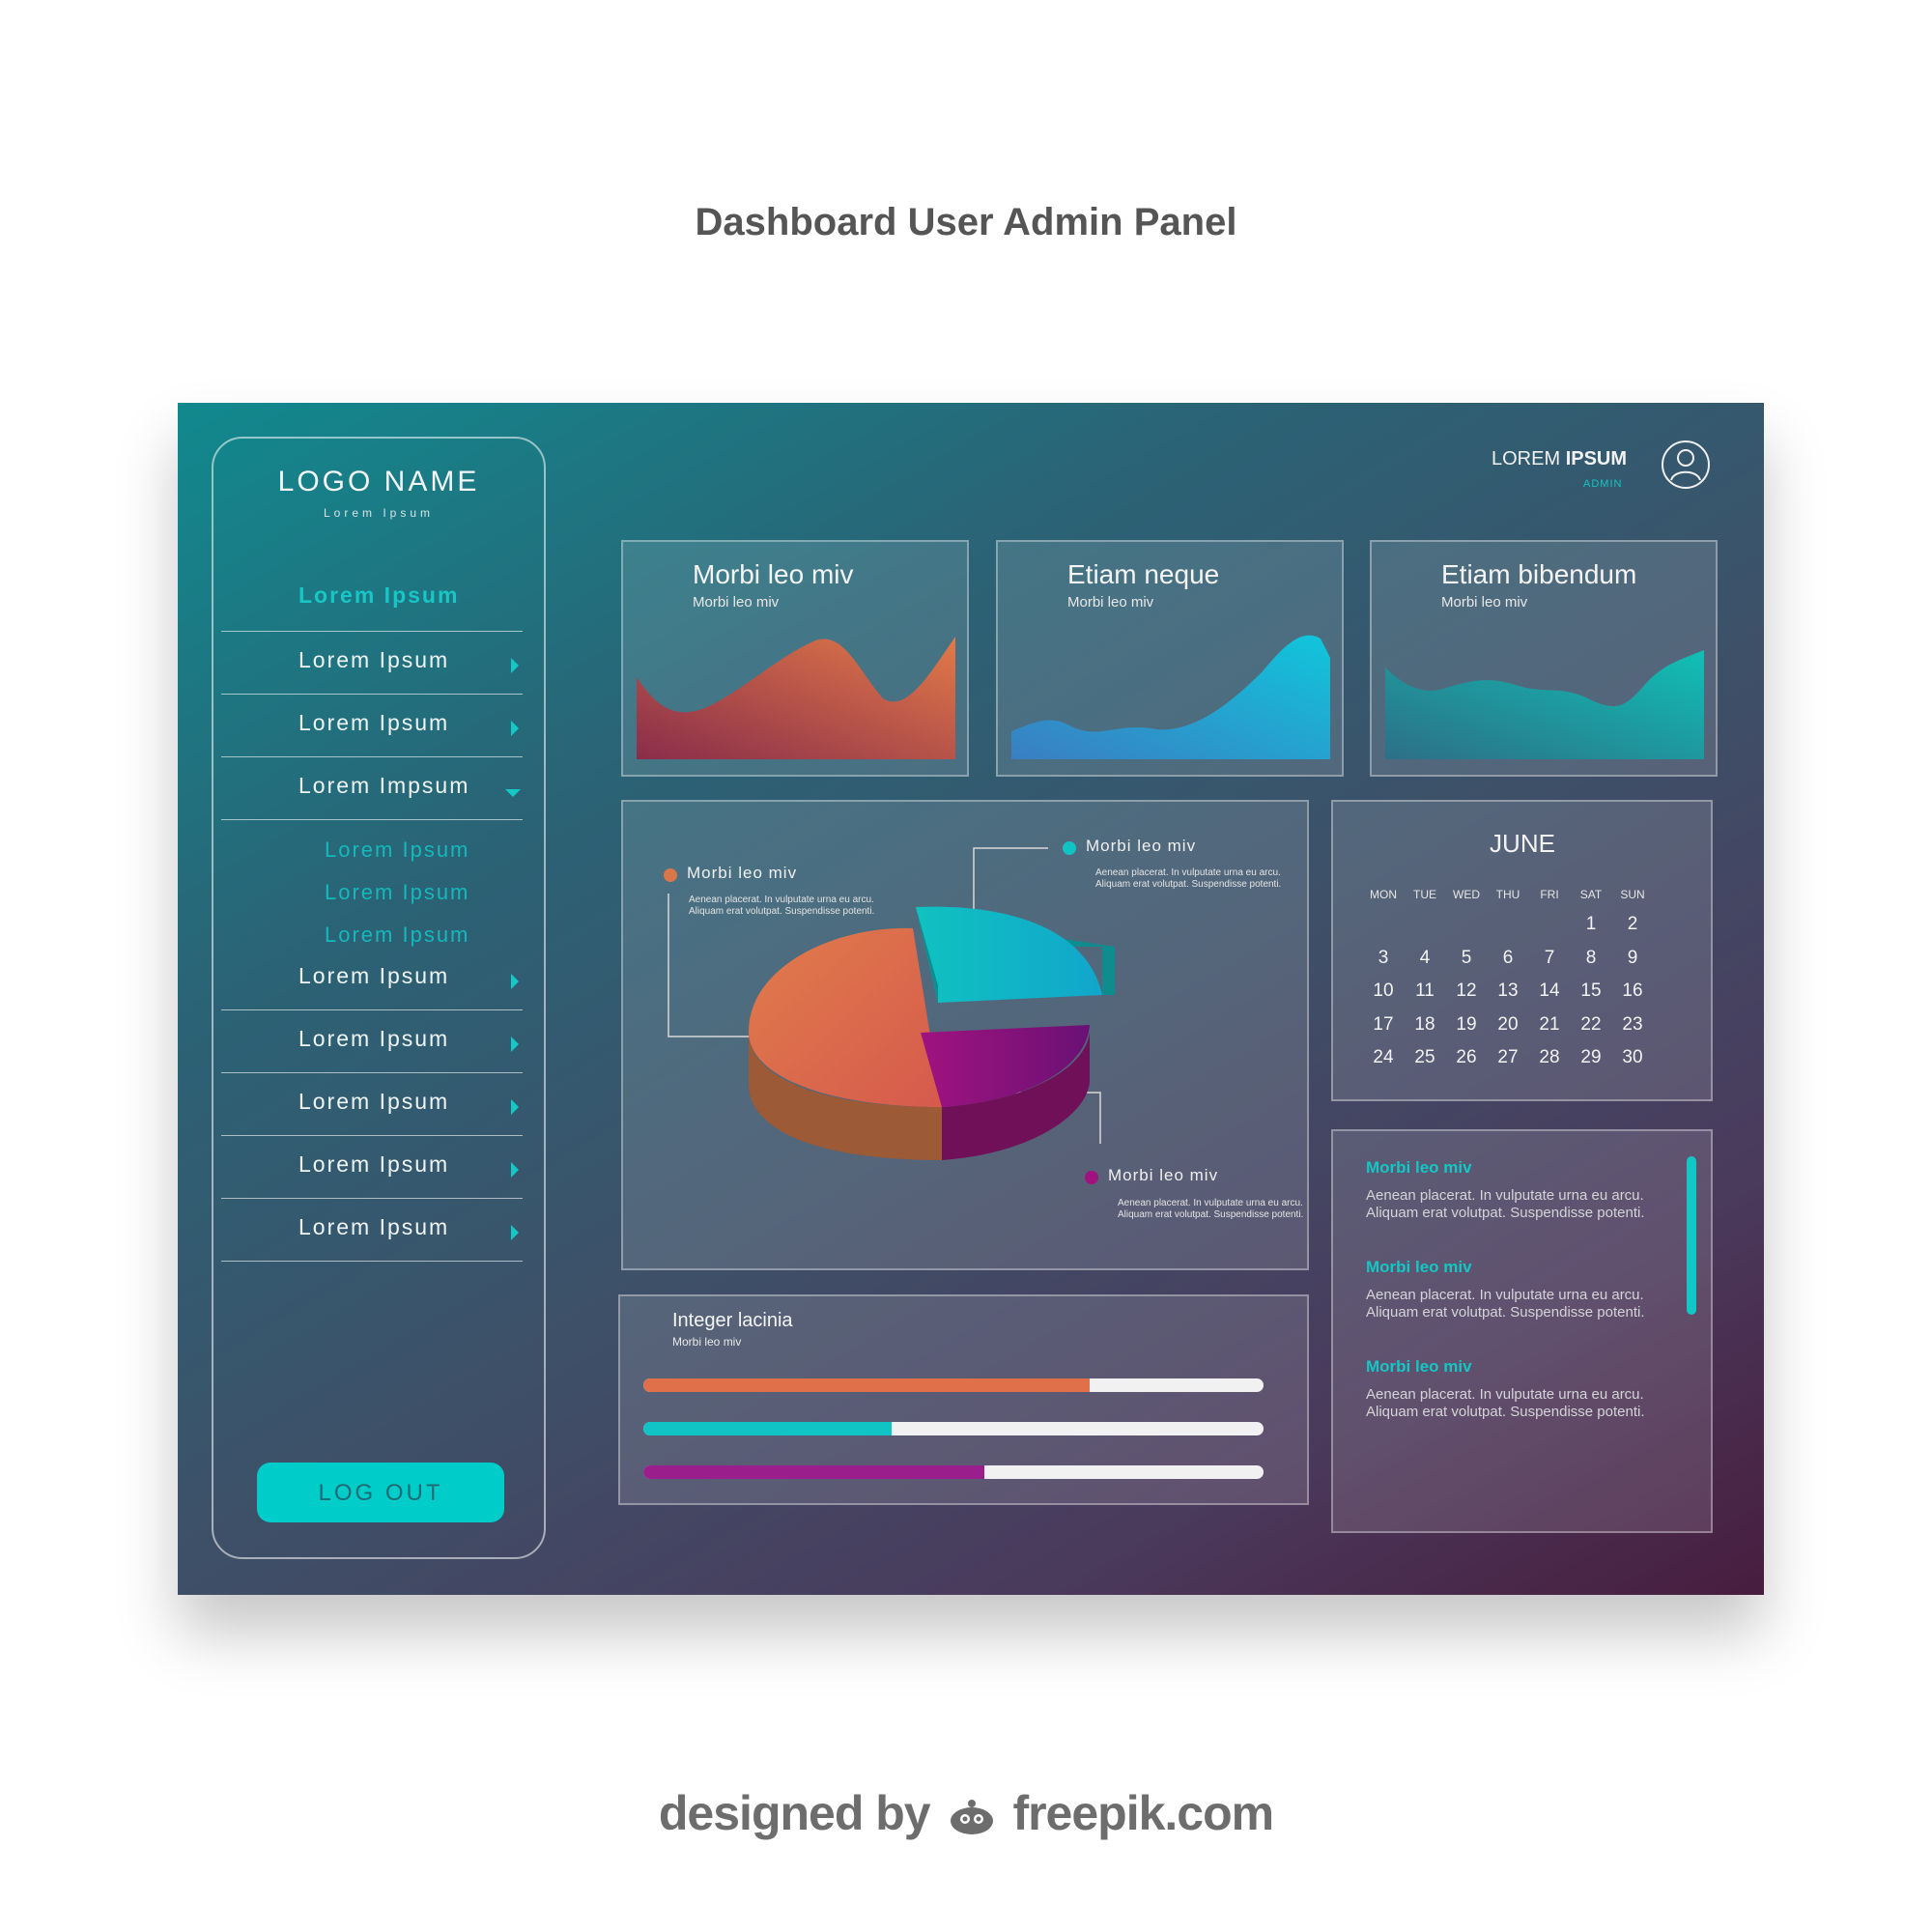  I want to click on calendar-day: 19, so click(1466, 1025).